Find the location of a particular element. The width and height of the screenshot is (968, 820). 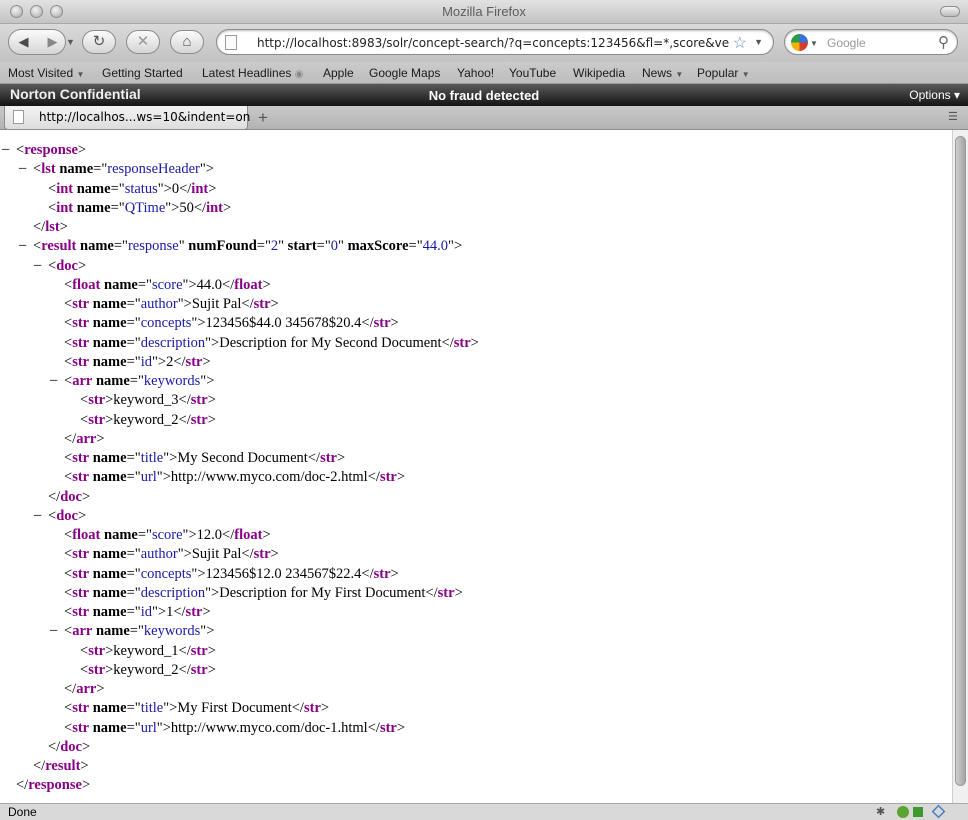

xml-text: My Second Document is located at coordinates (242, 458).